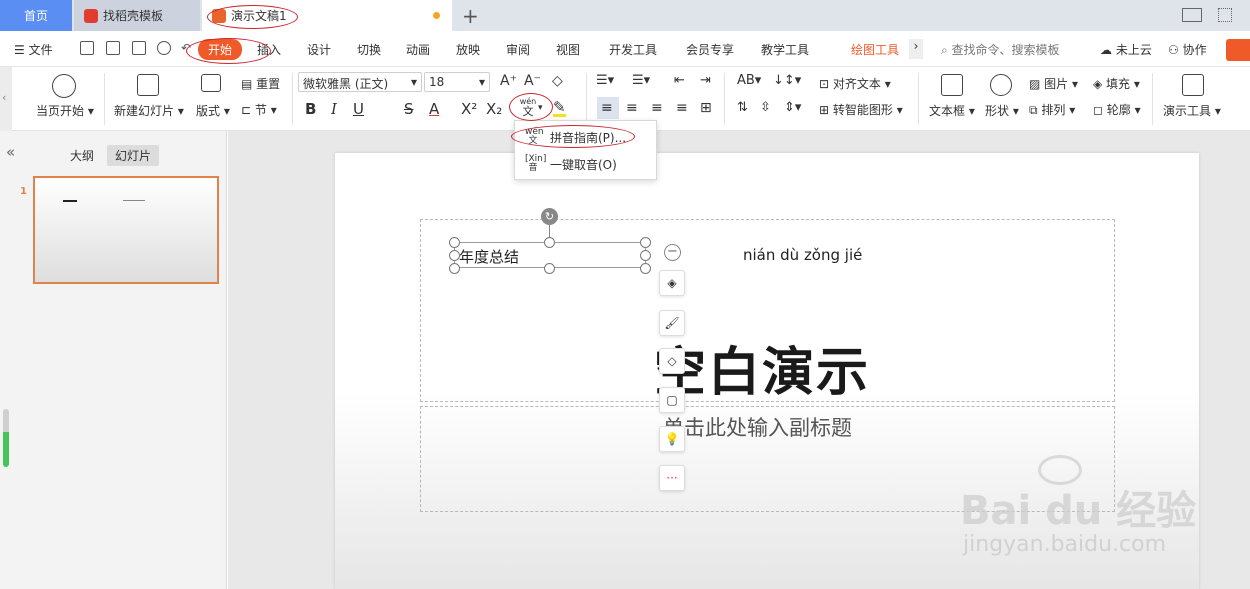 The height and width of the screenshot is (589, 1250). Describe the element at coordinates (549, 216) in the screenshot. I see `rotate-handle-icon: ↻` at that location.